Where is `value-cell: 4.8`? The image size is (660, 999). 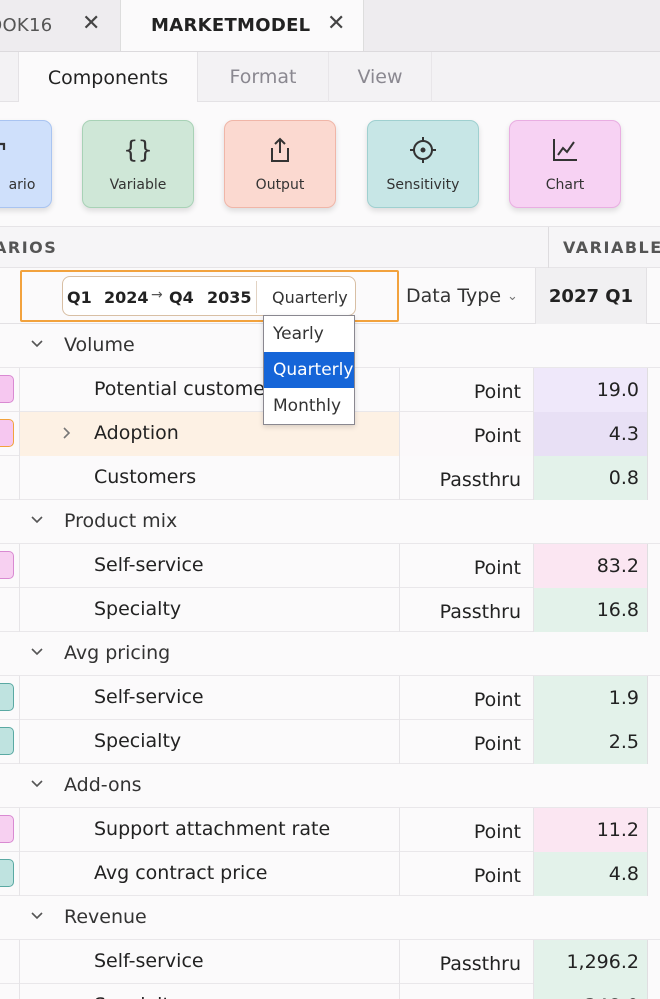
value-cell: 4.8 is located at coordinates (591, 874).